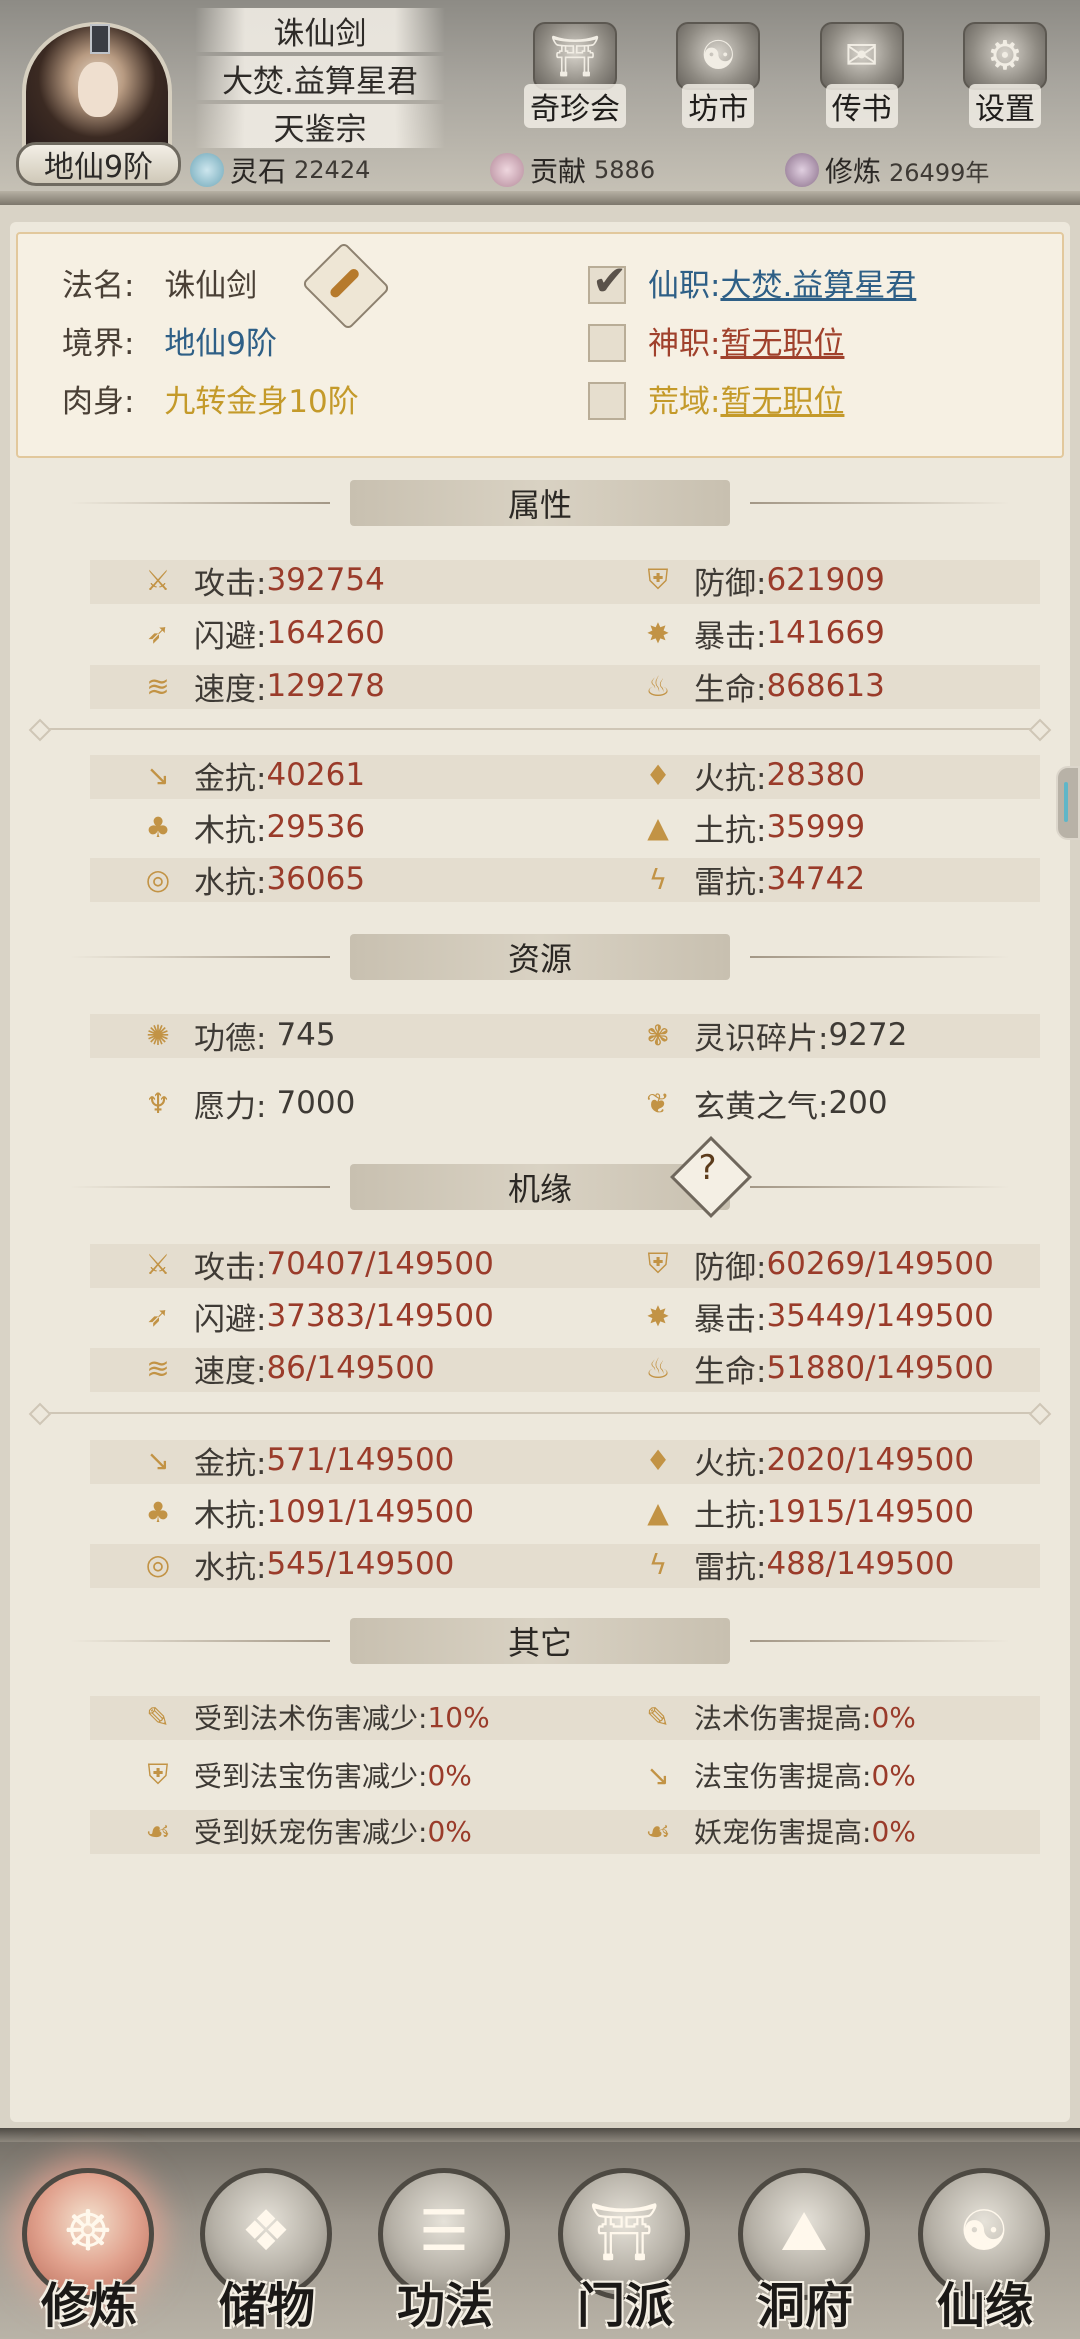  What do you see at coordinates (540, 1641) in the screenshot?
I see `other-title: 其它` at bounding box center [540, 1641].